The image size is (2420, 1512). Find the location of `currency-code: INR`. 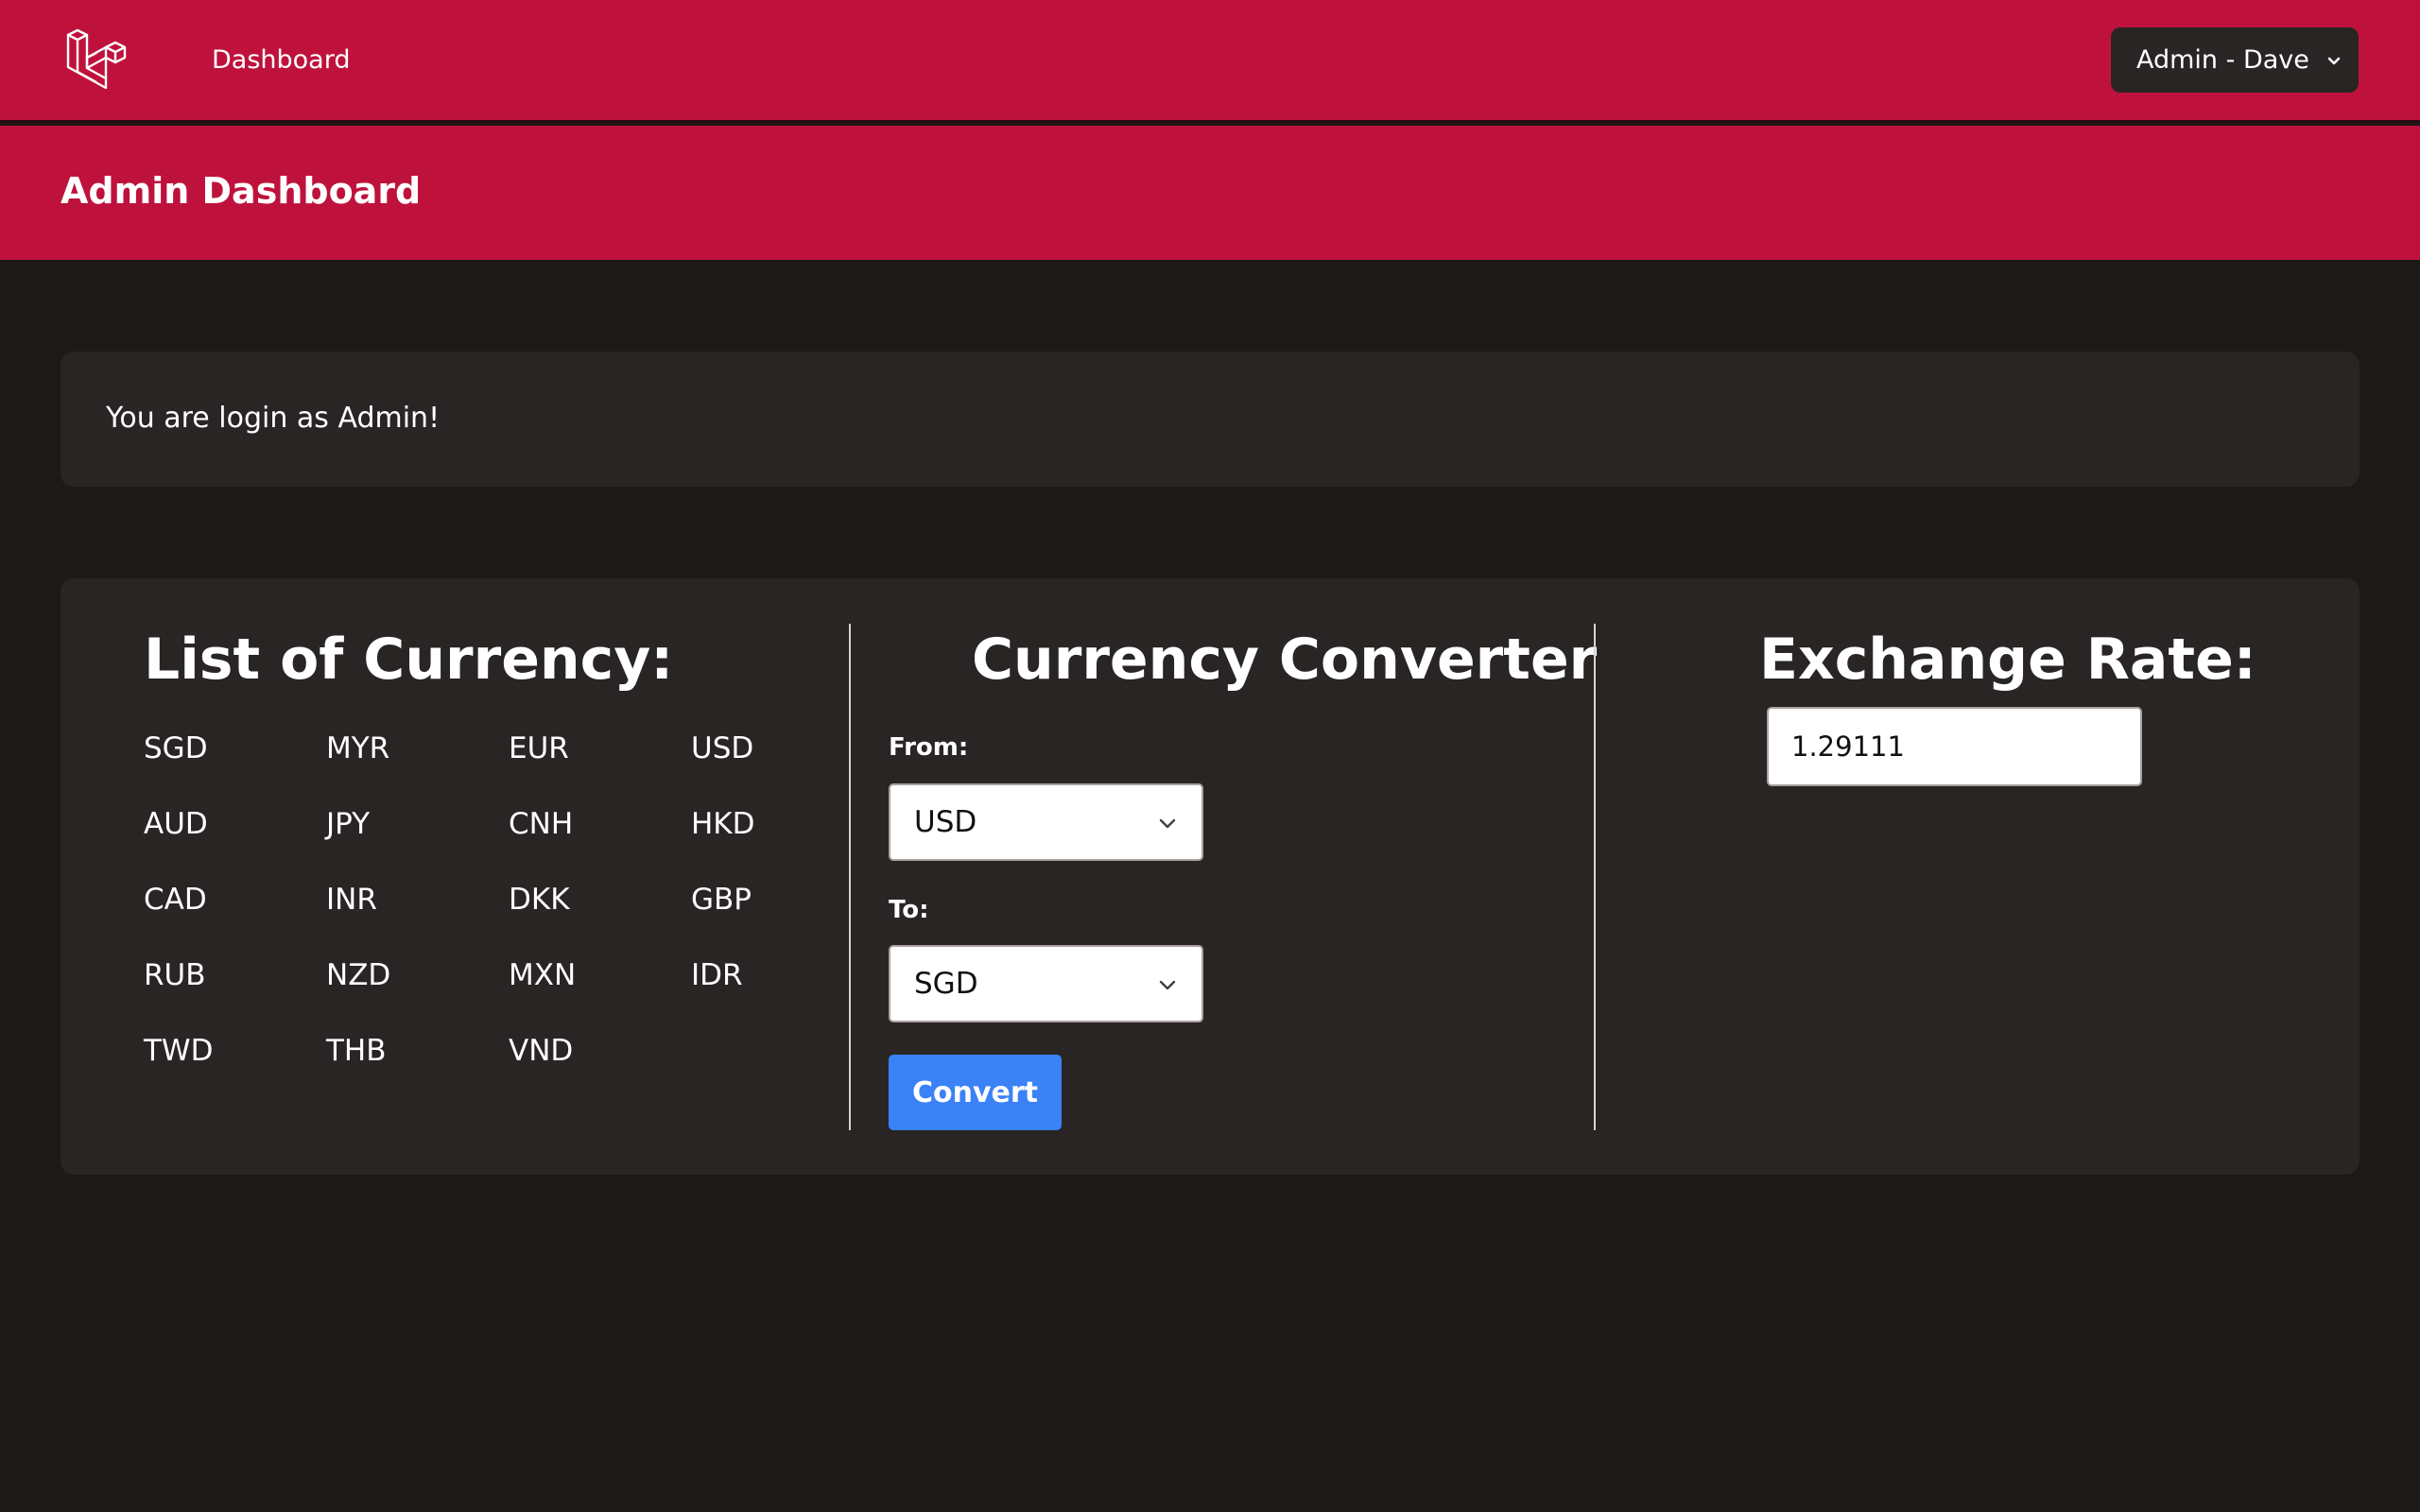

currency-code: INR is located at coordinates (351, 900).